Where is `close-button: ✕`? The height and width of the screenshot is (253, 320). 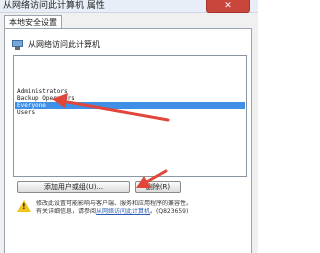 close-button: ✕ is located at coordinates (228, 6).